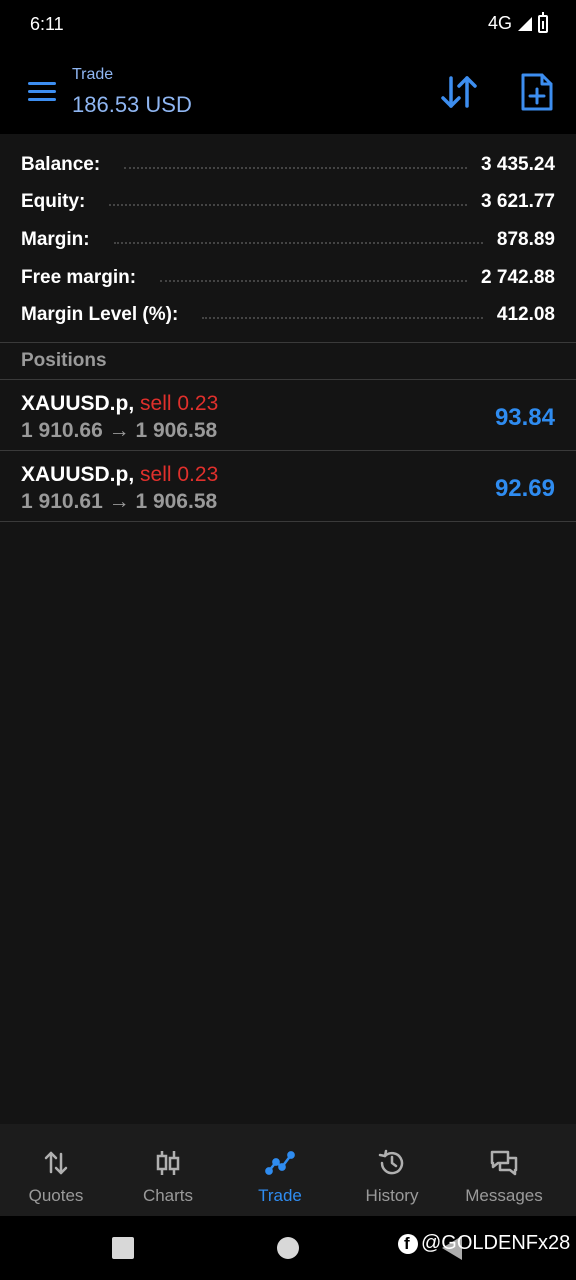  What do you see at coordinates (524, 488) in the screenshot?
I see `position-profit: 92.69` at bounding box center [524, 488].